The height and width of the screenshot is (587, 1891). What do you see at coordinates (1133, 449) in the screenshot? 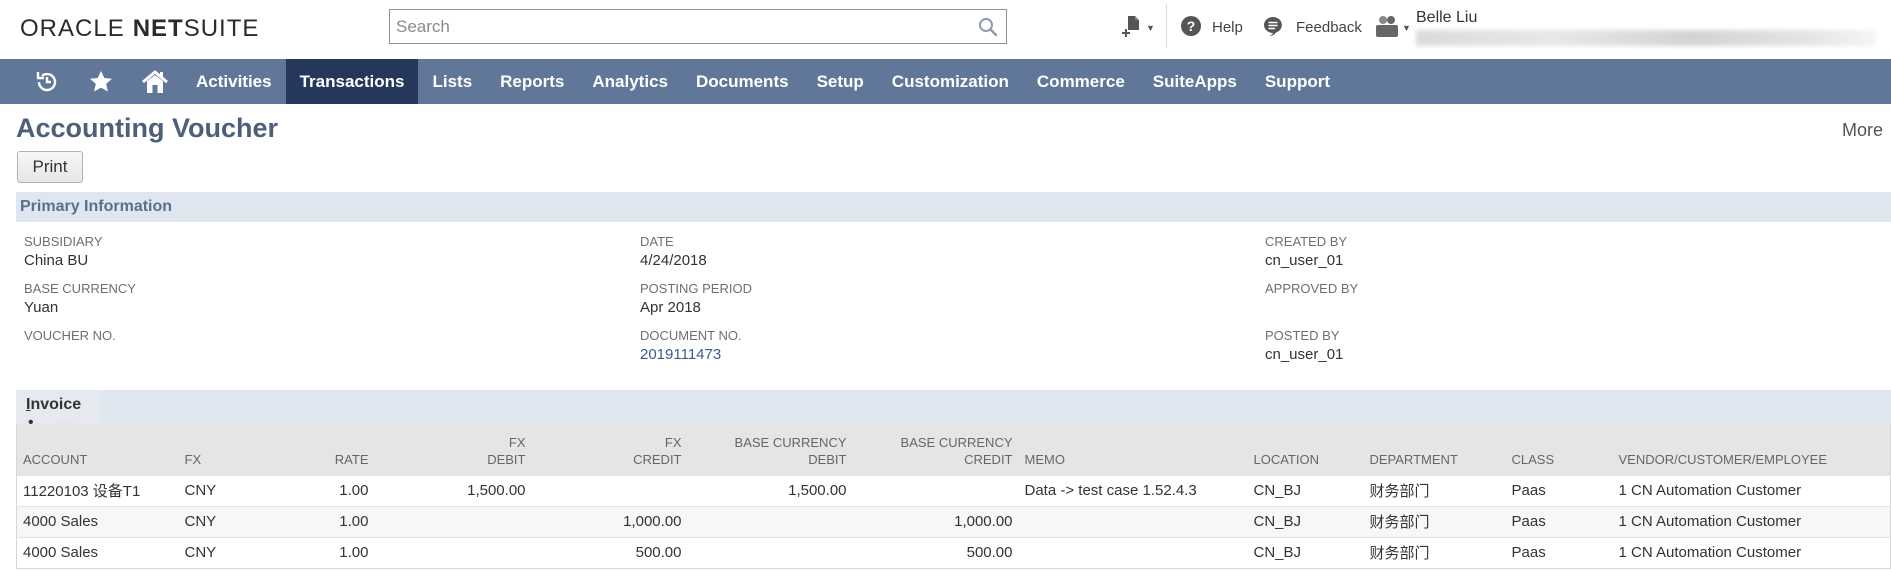
I see `col-memo: MEMO` at bounding box center [1133, 449].